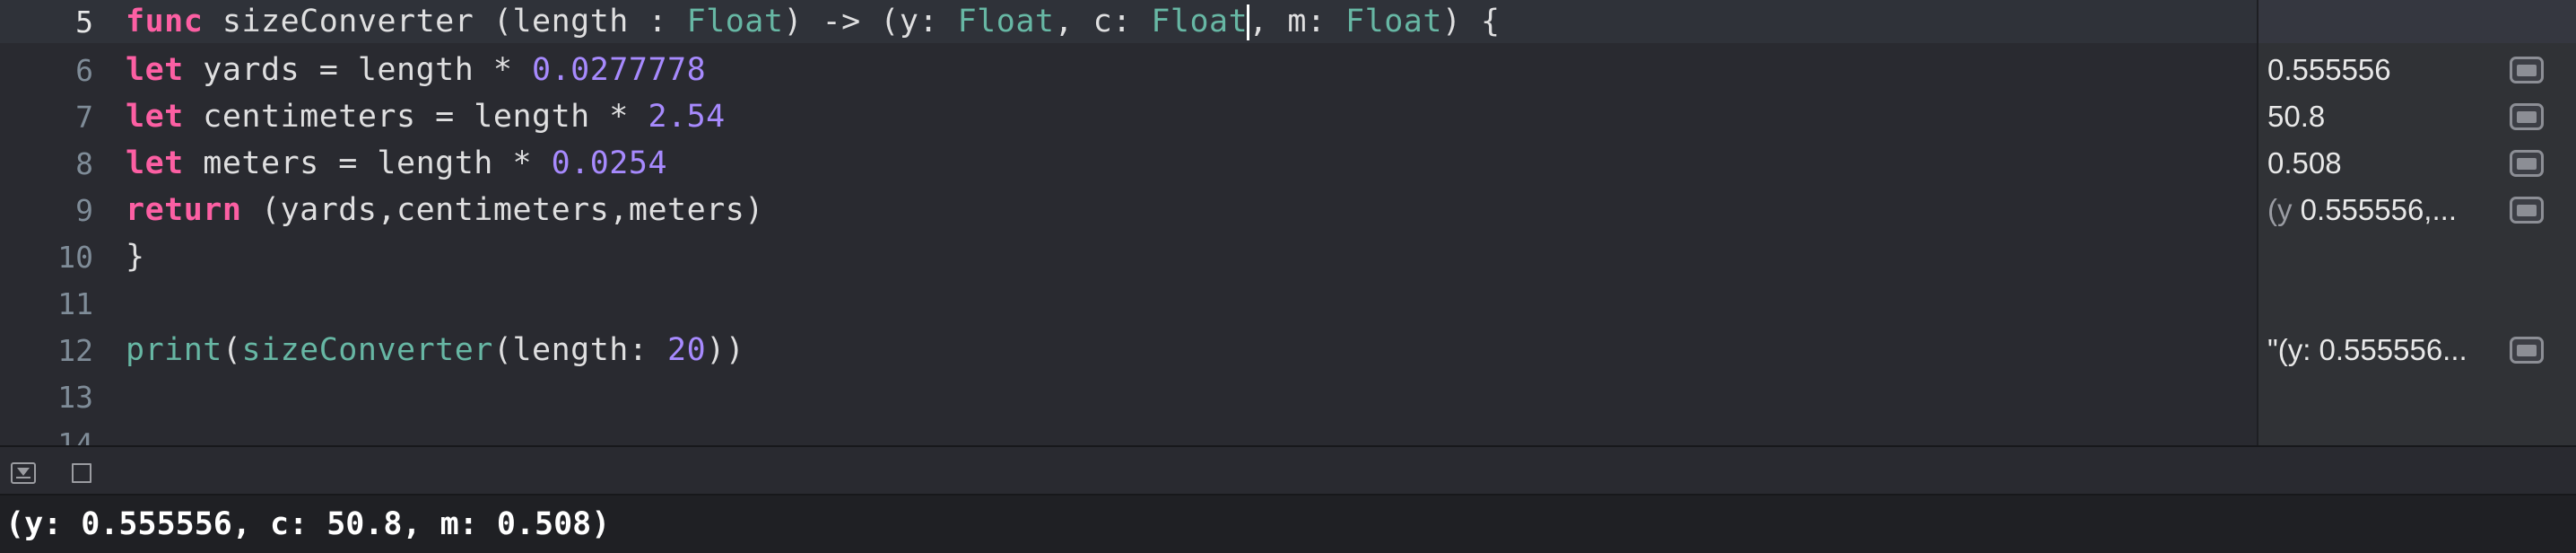 The image size is (2576, 553). I want to click on result-value: 0.555556, so click(2379, 70).